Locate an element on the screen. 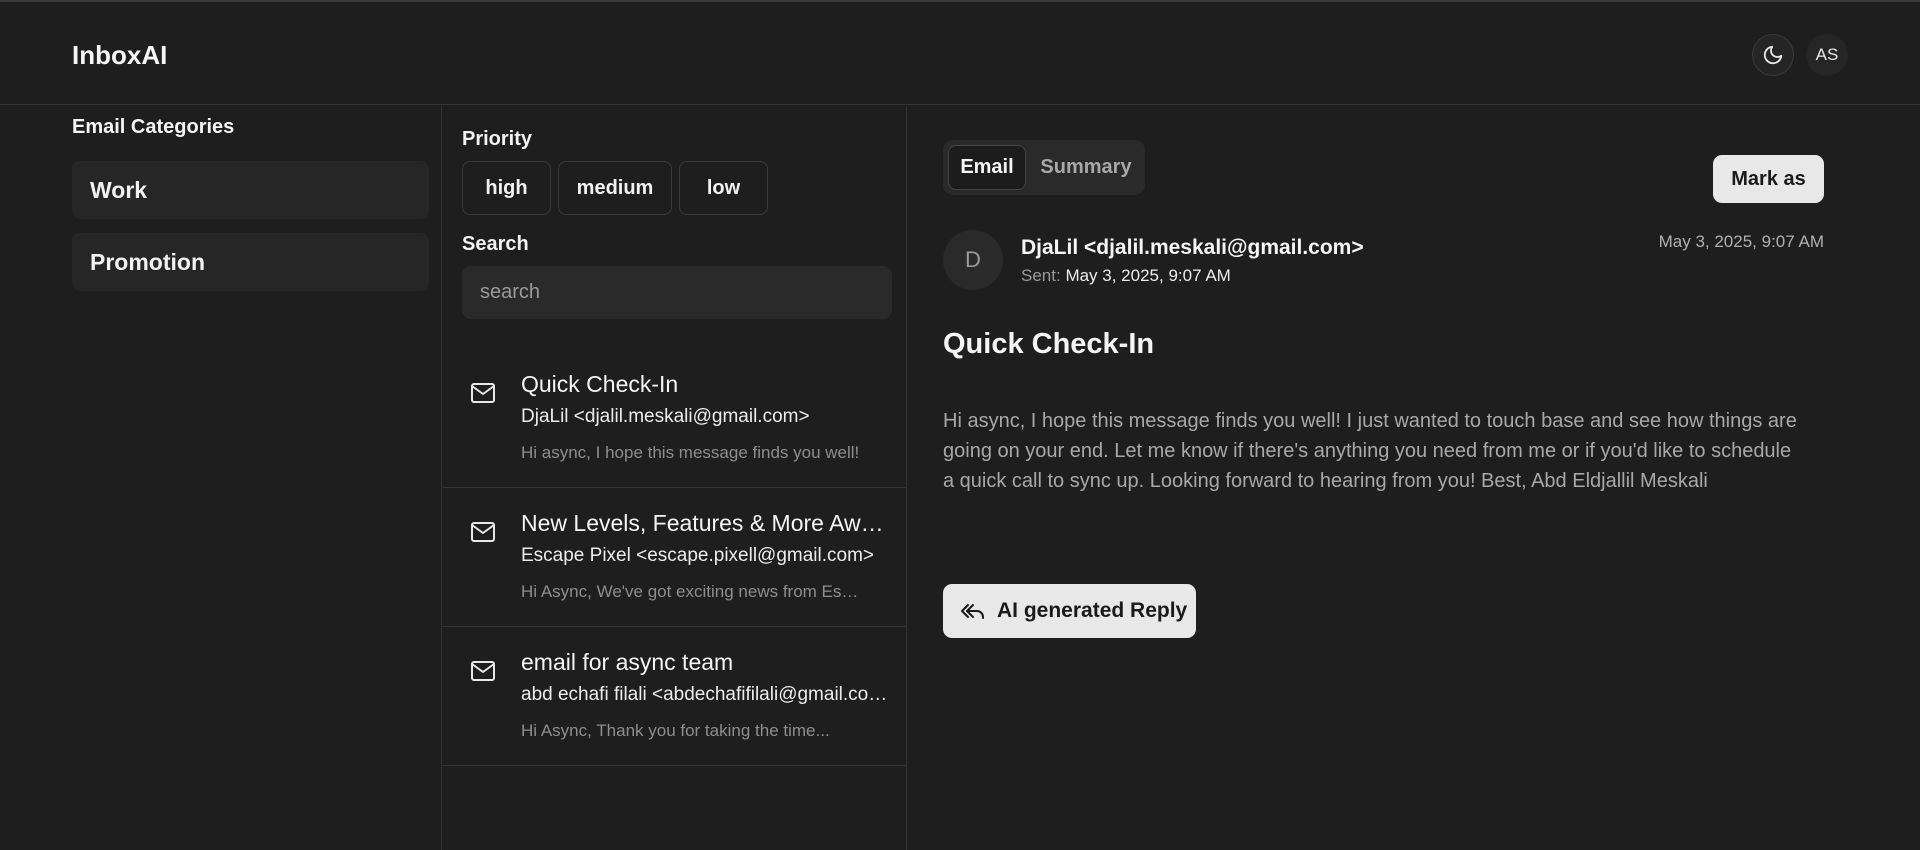 The height and width of the screenshot is (850, 1920). category-label: Work is located at coordinates (119, 189).